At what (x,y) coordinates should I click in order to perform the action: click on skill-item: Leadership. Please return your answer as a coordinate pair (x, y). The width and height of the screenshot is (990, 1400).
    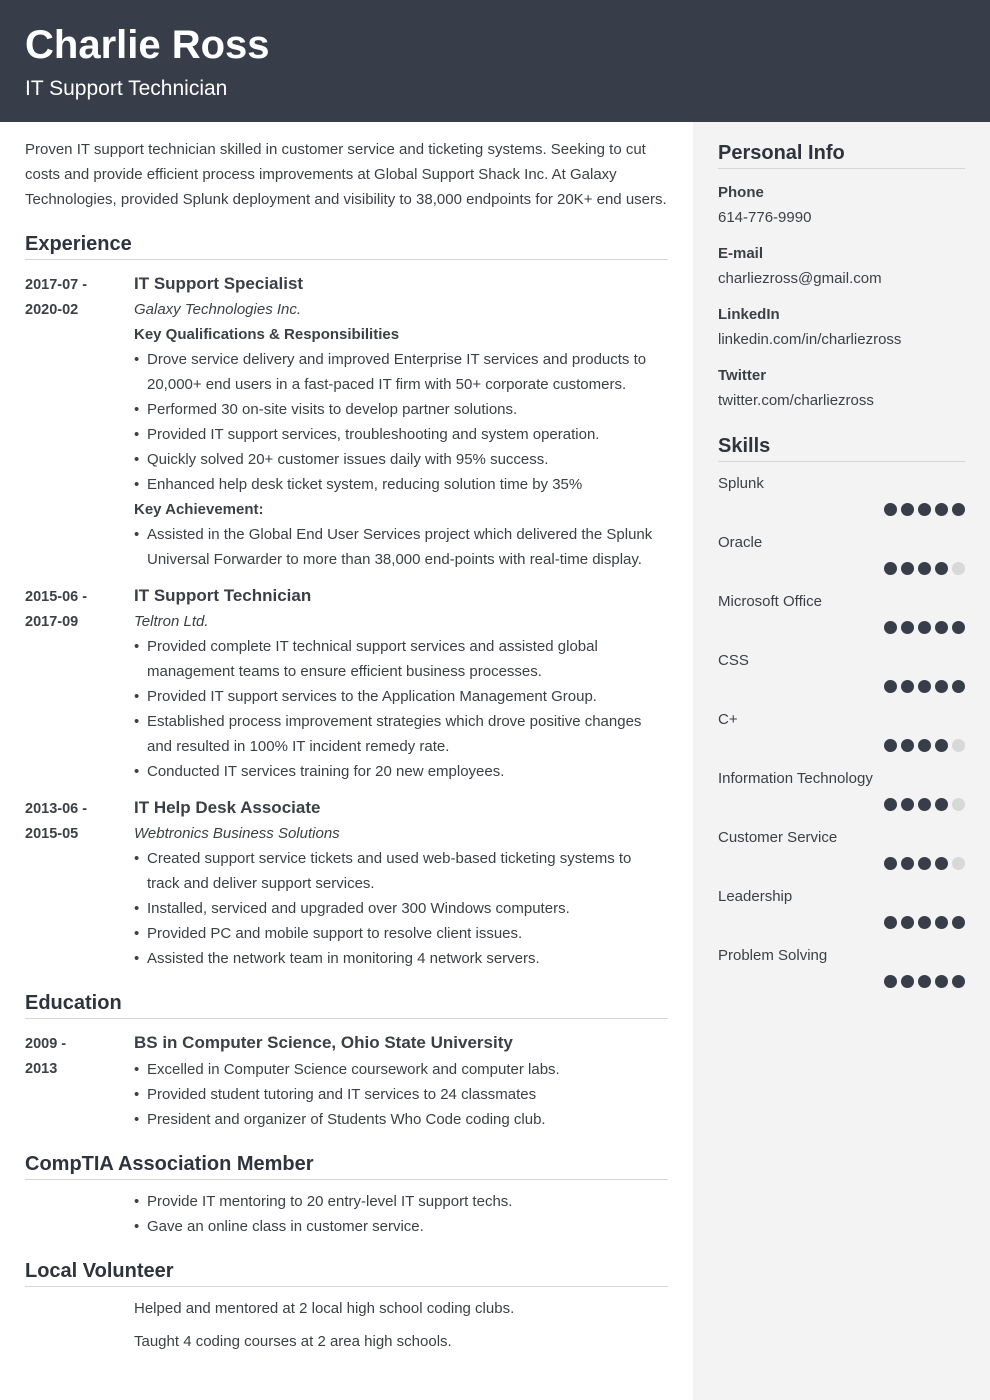
    Looking at the image, I should click on (841, 909).